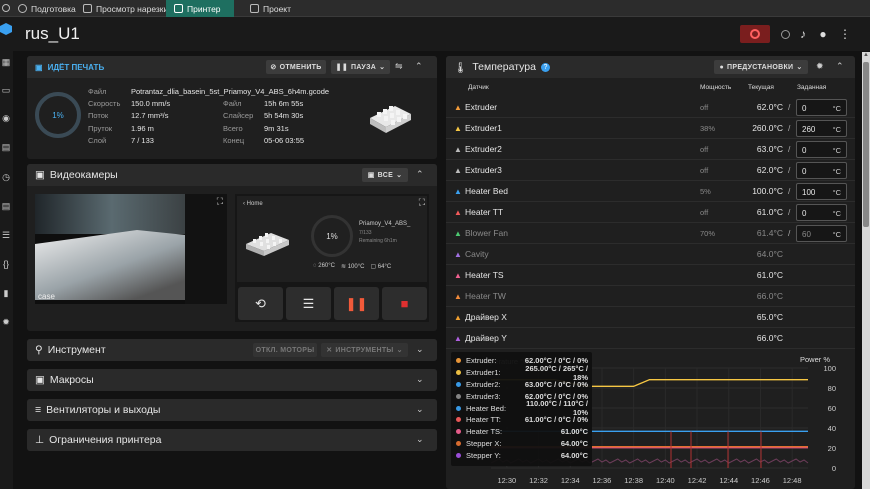 Image resolution: width=870 pixels, height=489 pixels. What do you see at coordinates (238, 115) in the screenshot?
I see `slicer-label: Слайсер` at bounding box center [238, 115].